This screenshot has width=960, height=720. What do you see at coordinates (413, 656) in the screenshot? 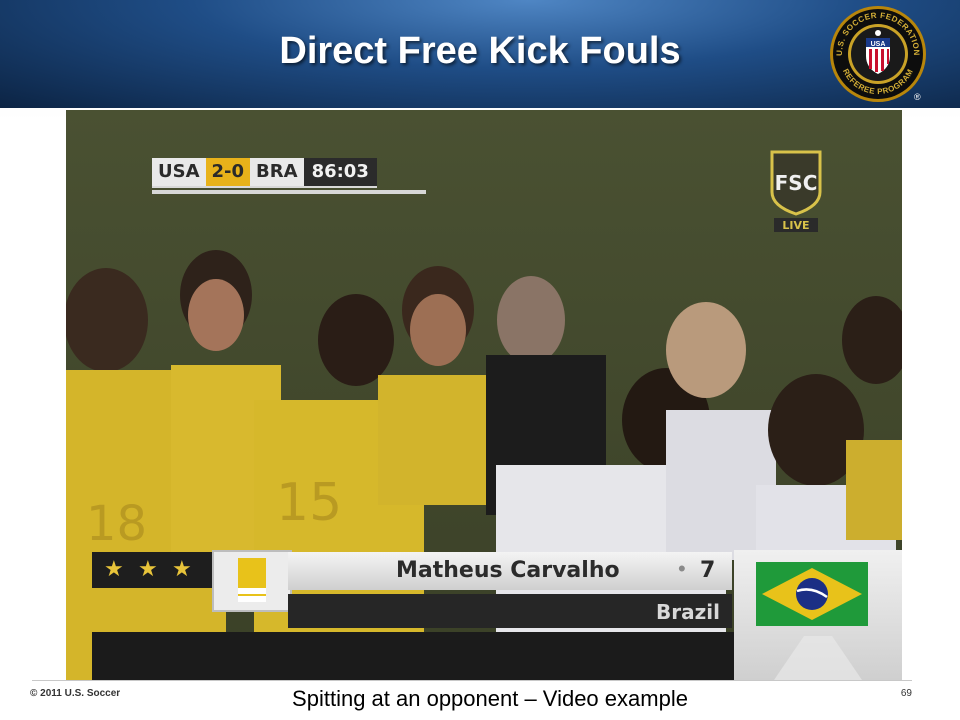
I see `lower-third-strip` at bounding box center [413, 656].